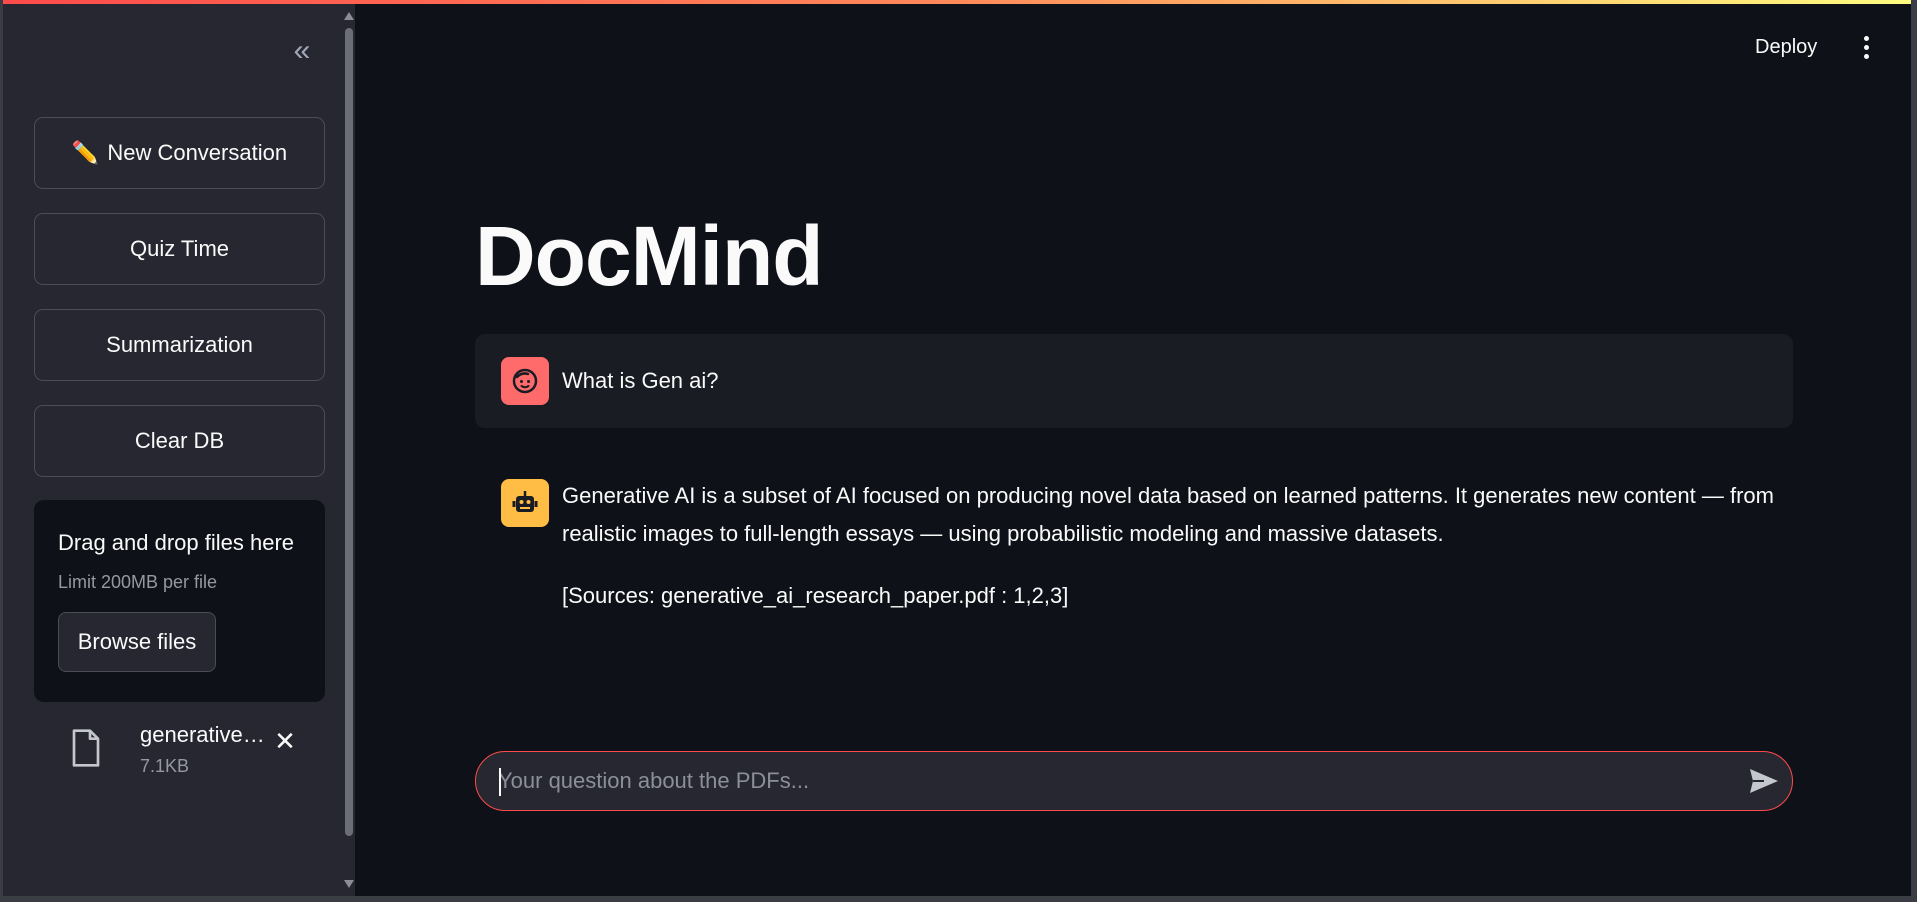  Describe the element at coordinates (165, 766) in the screenshot. I see `file-size: 7.1KB` at that location.